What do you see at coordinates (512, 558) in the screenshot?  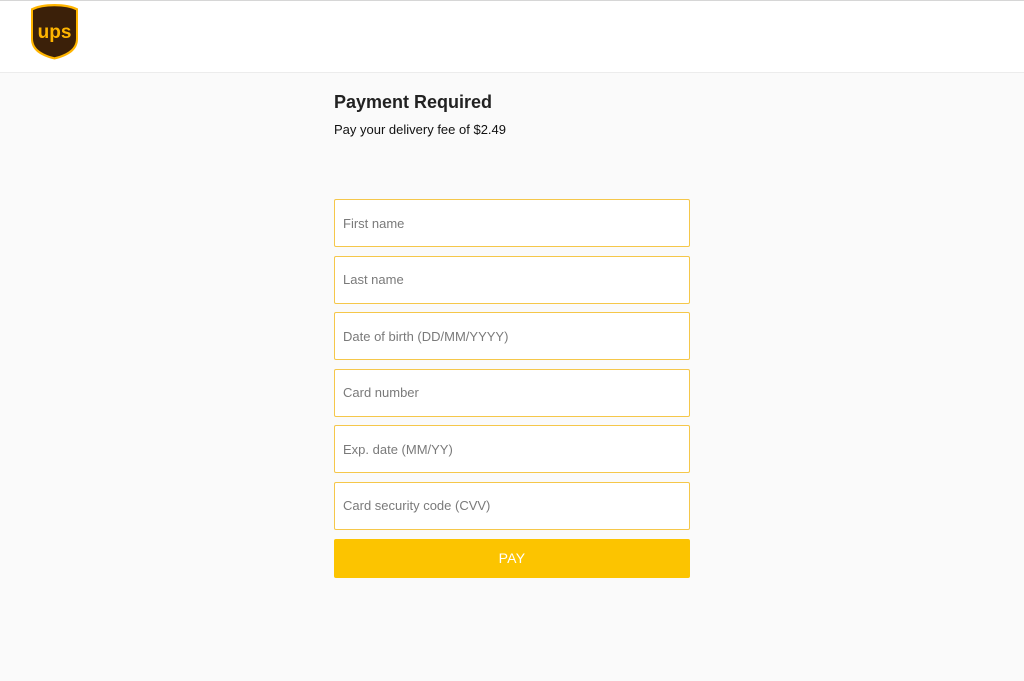 I see `pay-button: PAY` at bounding box center [512, 558].